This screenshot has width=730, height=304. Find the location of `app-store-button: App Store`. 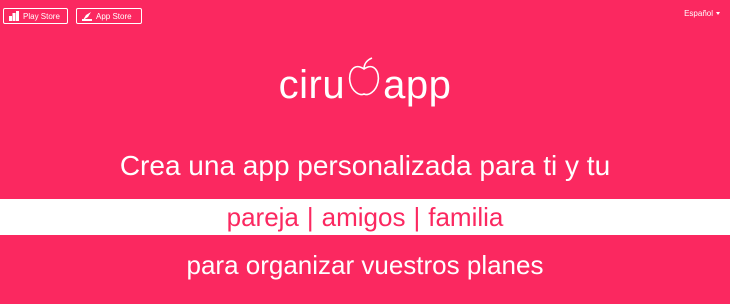

app-store-button: App Store is located at coordinates (109, 16).